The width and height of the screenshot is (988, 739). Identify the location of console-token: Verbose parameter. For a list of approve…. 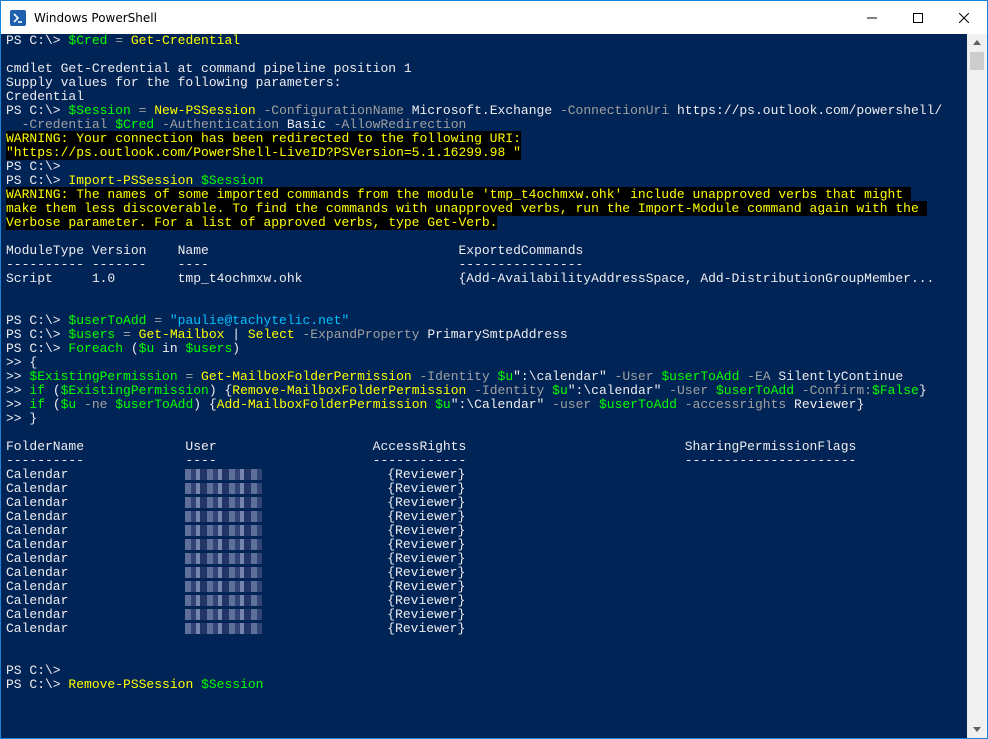
(252, 222).